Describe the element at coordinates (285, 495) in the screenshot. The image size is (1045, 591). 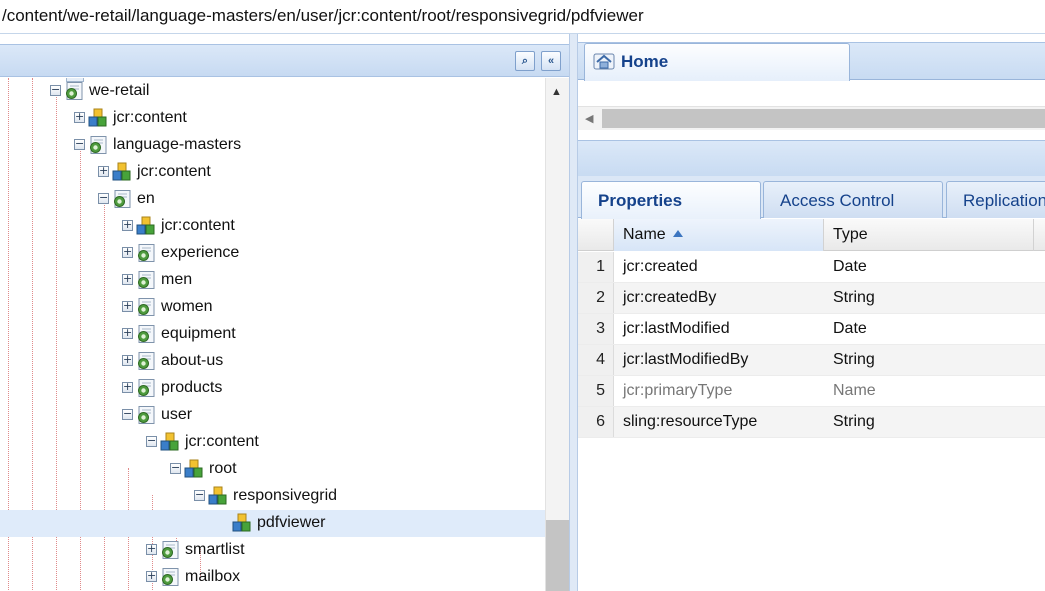
I see `tree-node-label: responsivegrid` at that location.